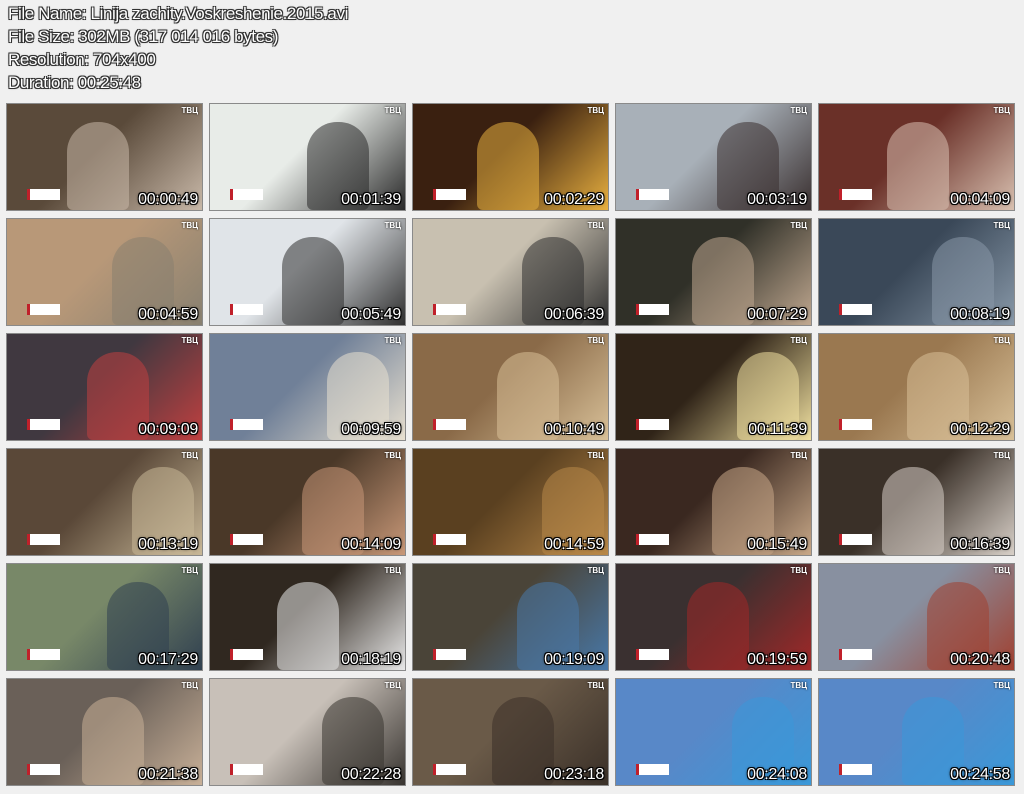 This screenshot has width=1024, height=794. Describe the element at coordinates (168, 429) in the screenshot. I see `thumbnail-timestamp: 00:09:09` at that location.